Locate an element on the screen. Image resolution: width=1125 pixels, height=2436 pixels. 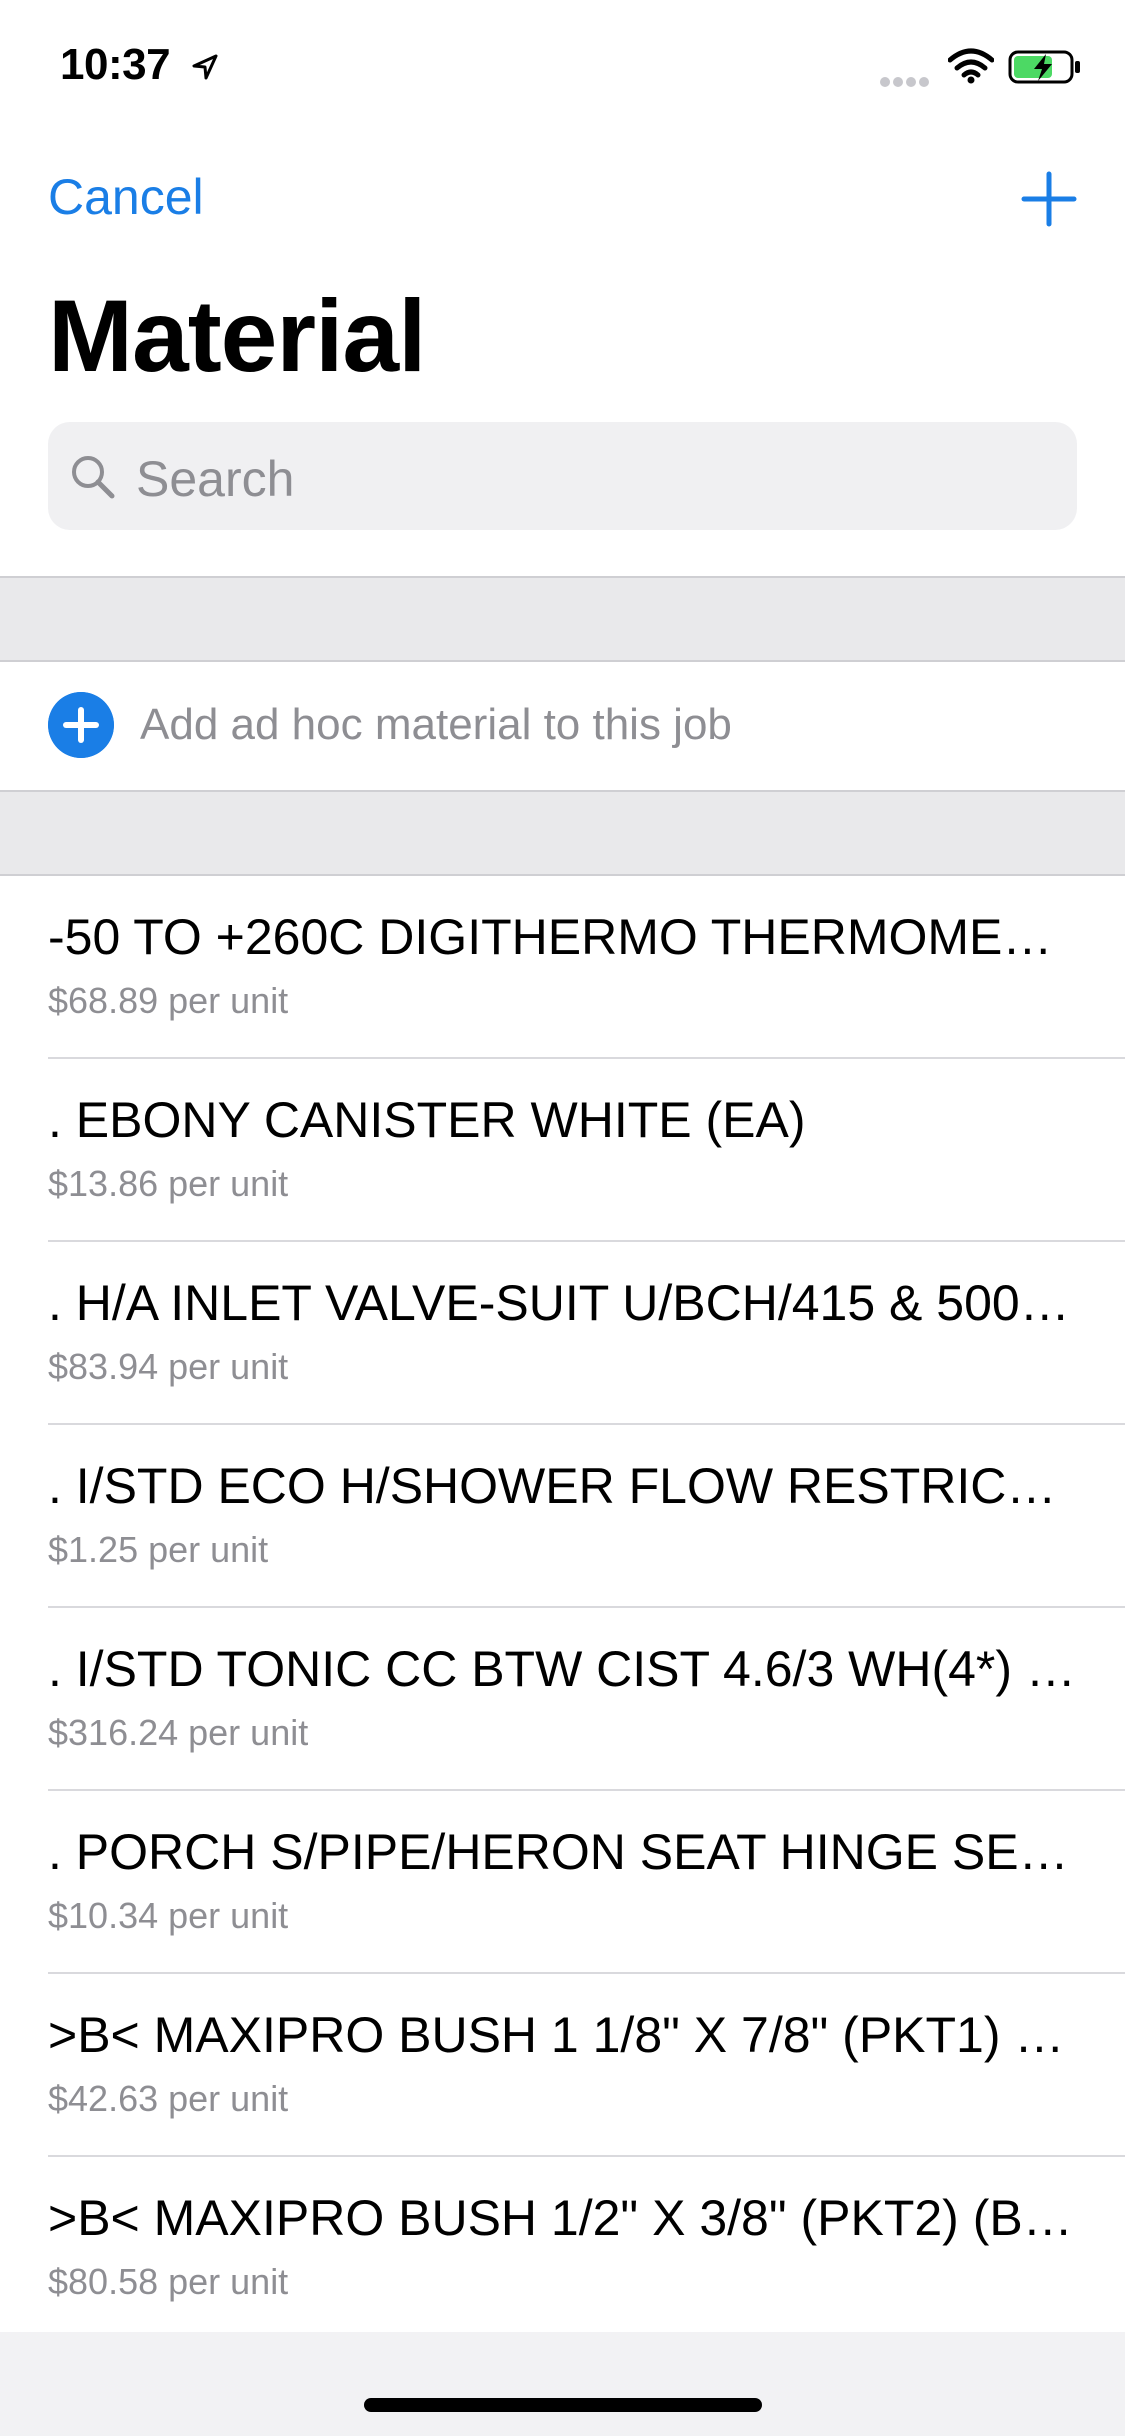
item-name: . EBONY CANISTER WHITE (EA) is located at coordinates (427, 1120).